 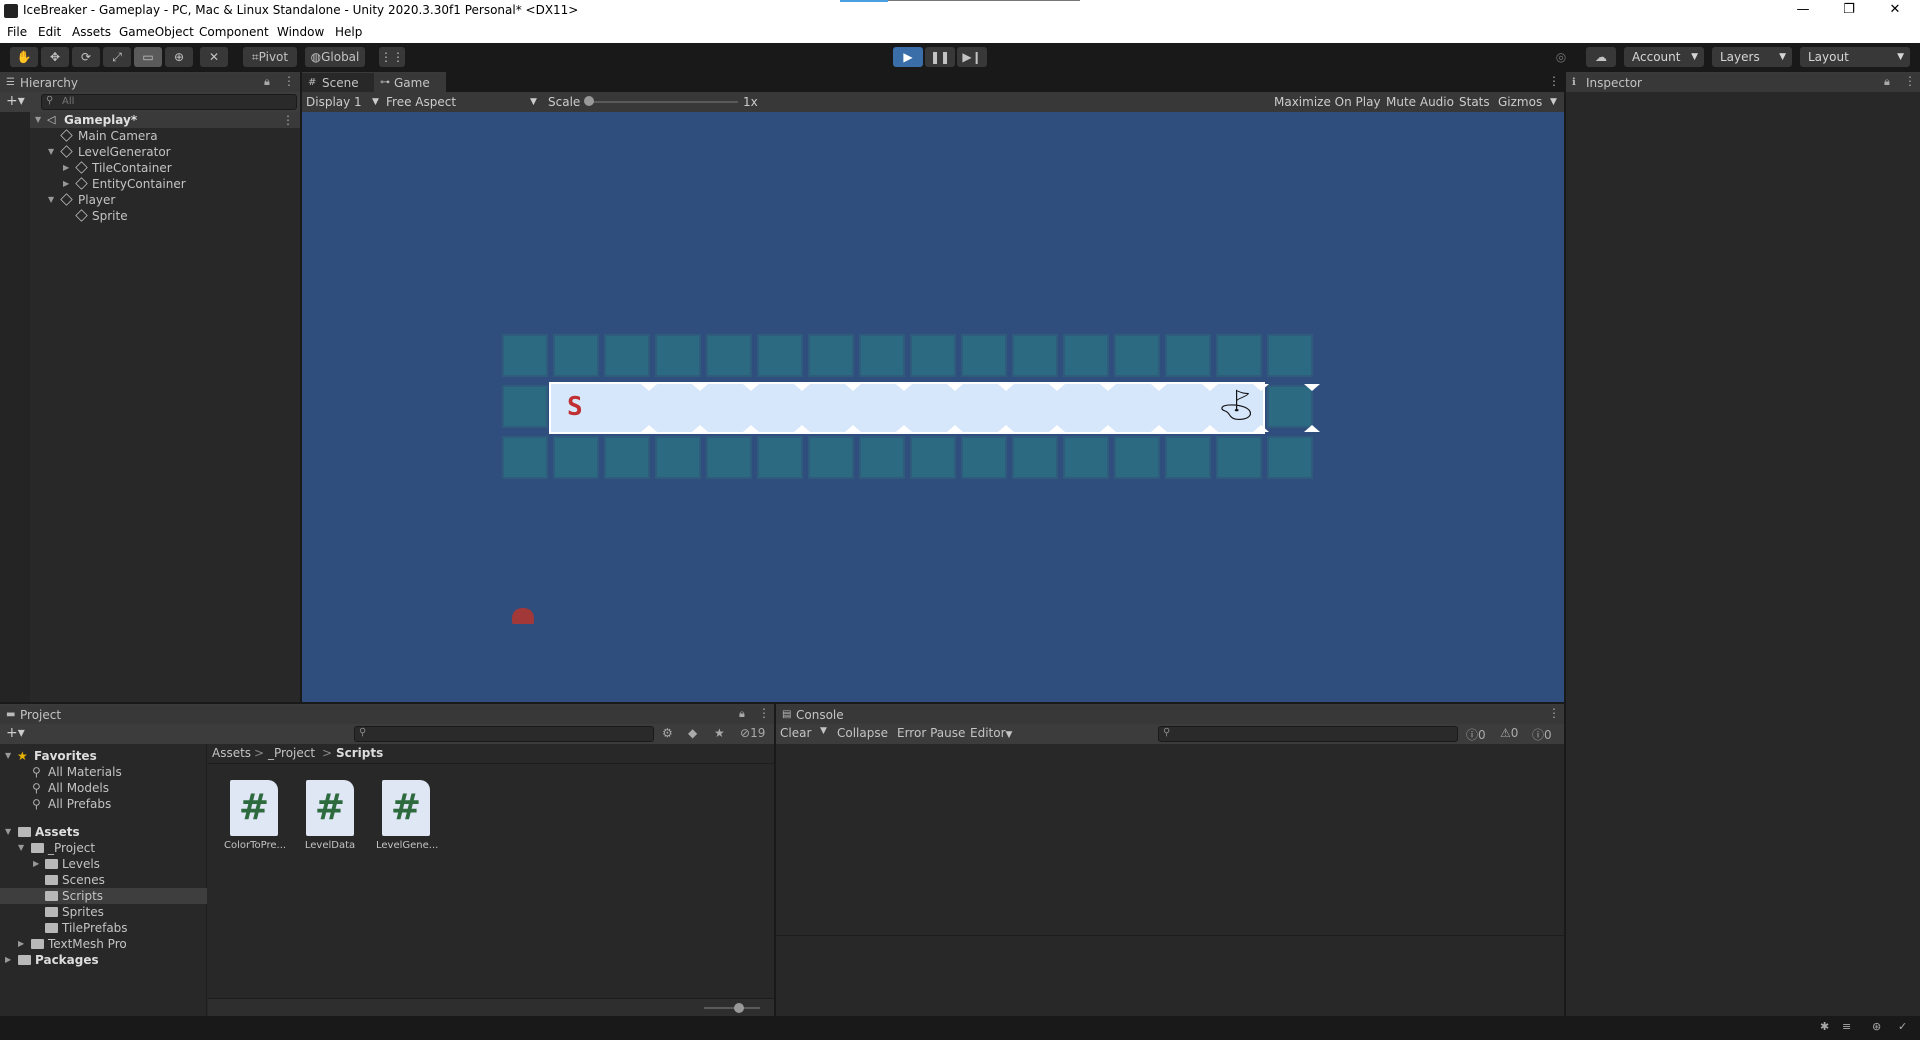 What do you see at coordinates (1542, 734) in the screenshot?
I see `error-filter-toggle: ⓘ0` at bounding box center [1542, 734].